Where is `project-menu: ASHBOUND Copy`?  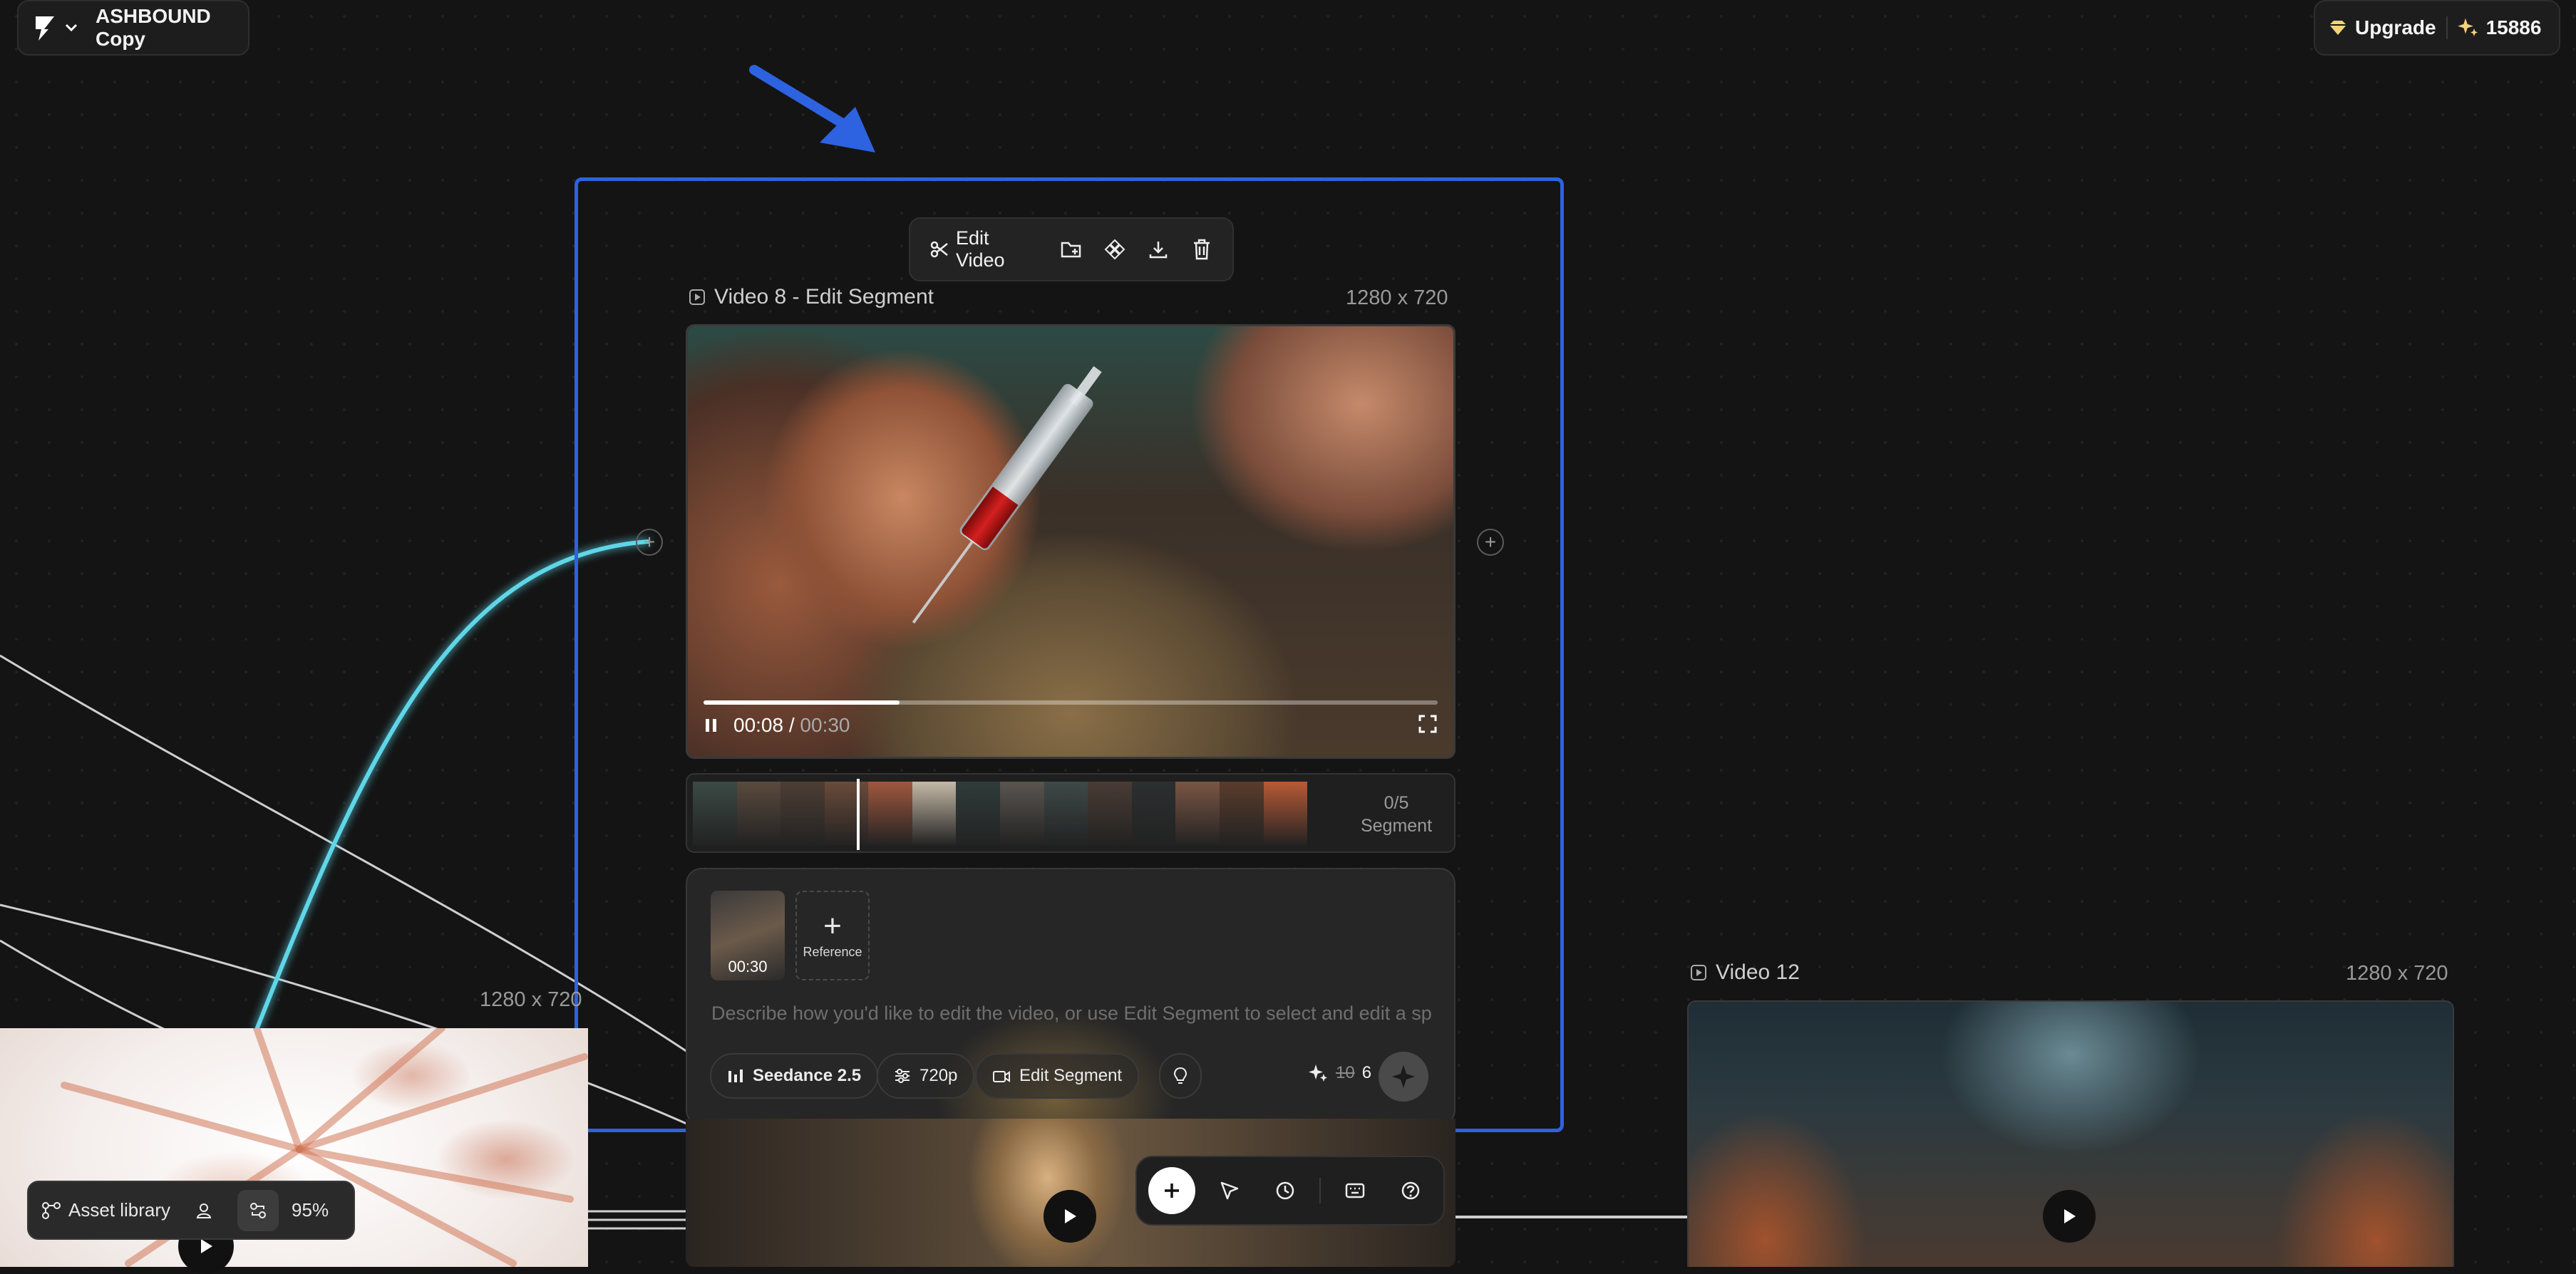 project-menu: ASHBOUND Copy is located at coordinates (133, 28).